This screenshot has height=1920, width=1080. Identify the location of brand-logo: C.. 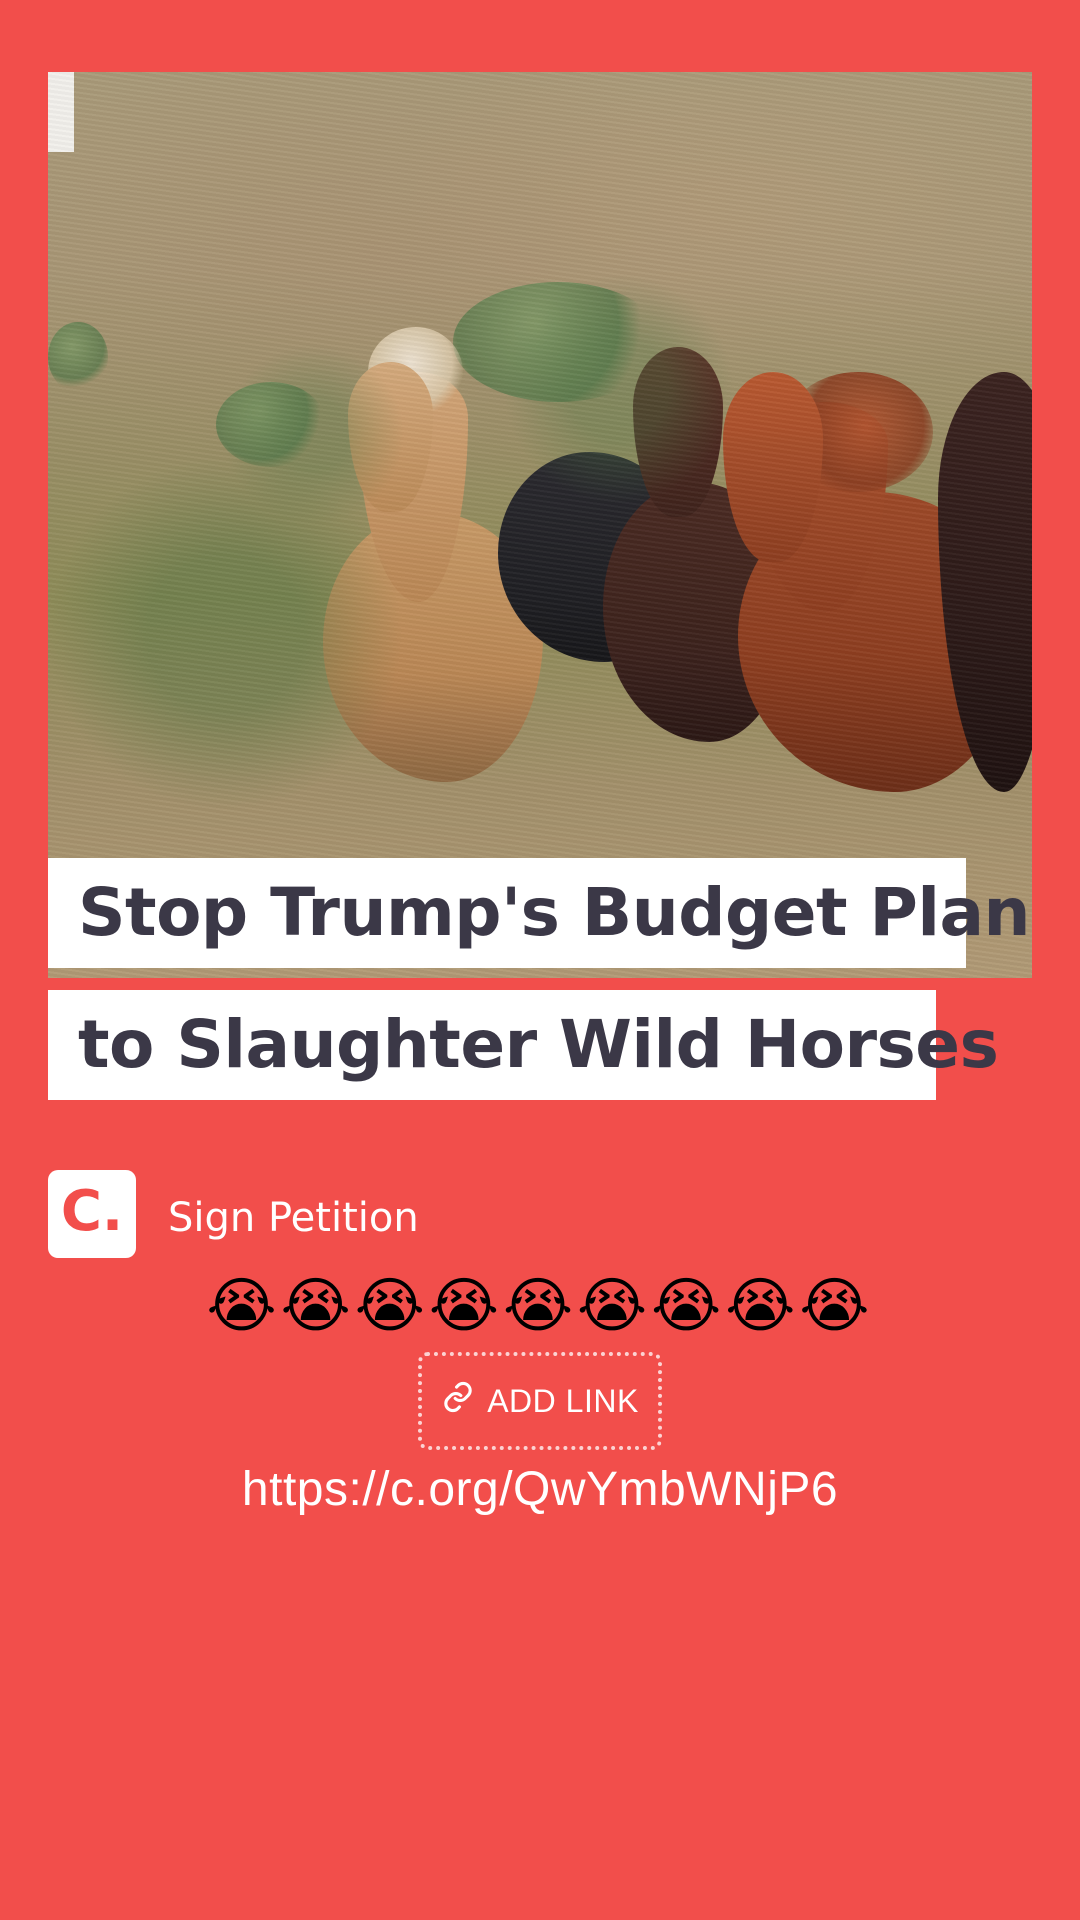
(92, 1214).